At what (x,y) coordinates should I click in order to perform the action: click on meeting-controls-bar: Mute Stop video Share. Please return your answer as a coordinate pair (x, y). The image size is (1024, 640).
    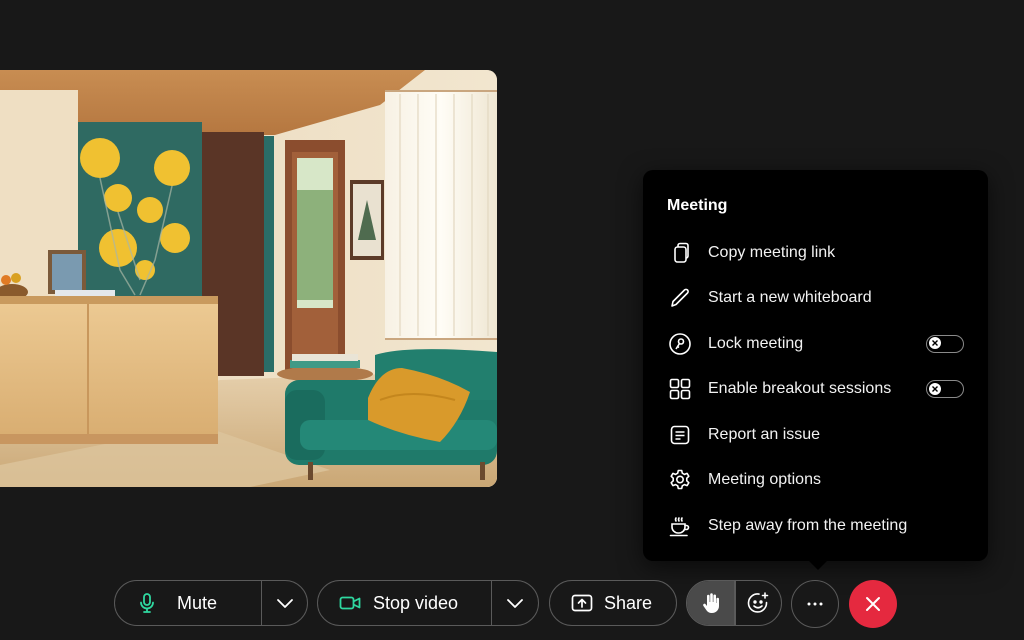
    Looking at the image, I should click on (512, 604).